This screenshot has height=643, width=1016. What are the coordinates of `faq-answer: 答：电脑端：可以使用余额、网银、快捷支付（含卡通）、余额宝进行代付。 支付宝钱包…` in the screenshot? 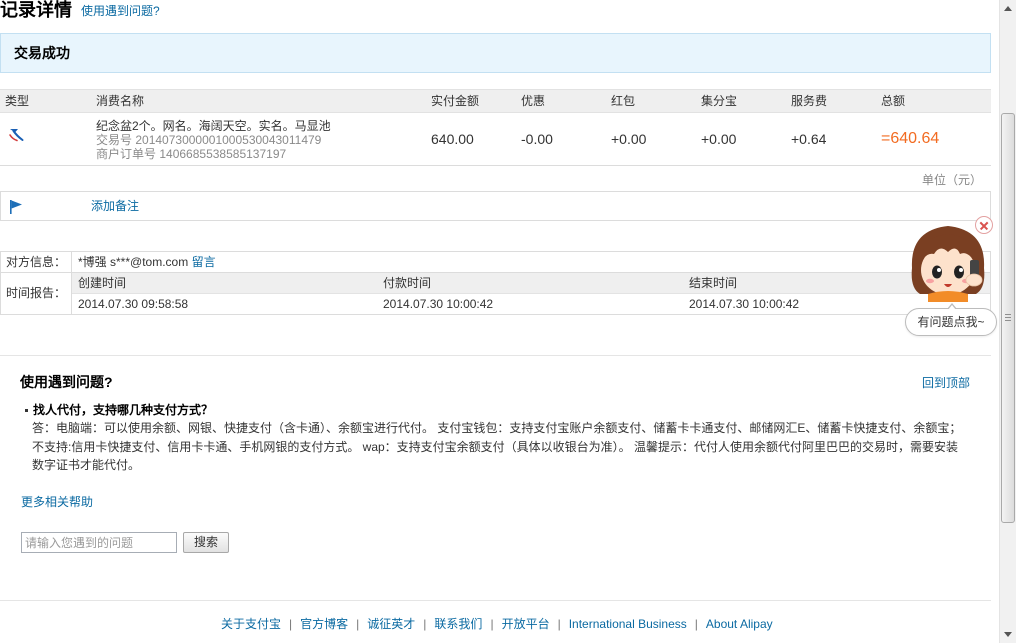 It's located at (502, 447).